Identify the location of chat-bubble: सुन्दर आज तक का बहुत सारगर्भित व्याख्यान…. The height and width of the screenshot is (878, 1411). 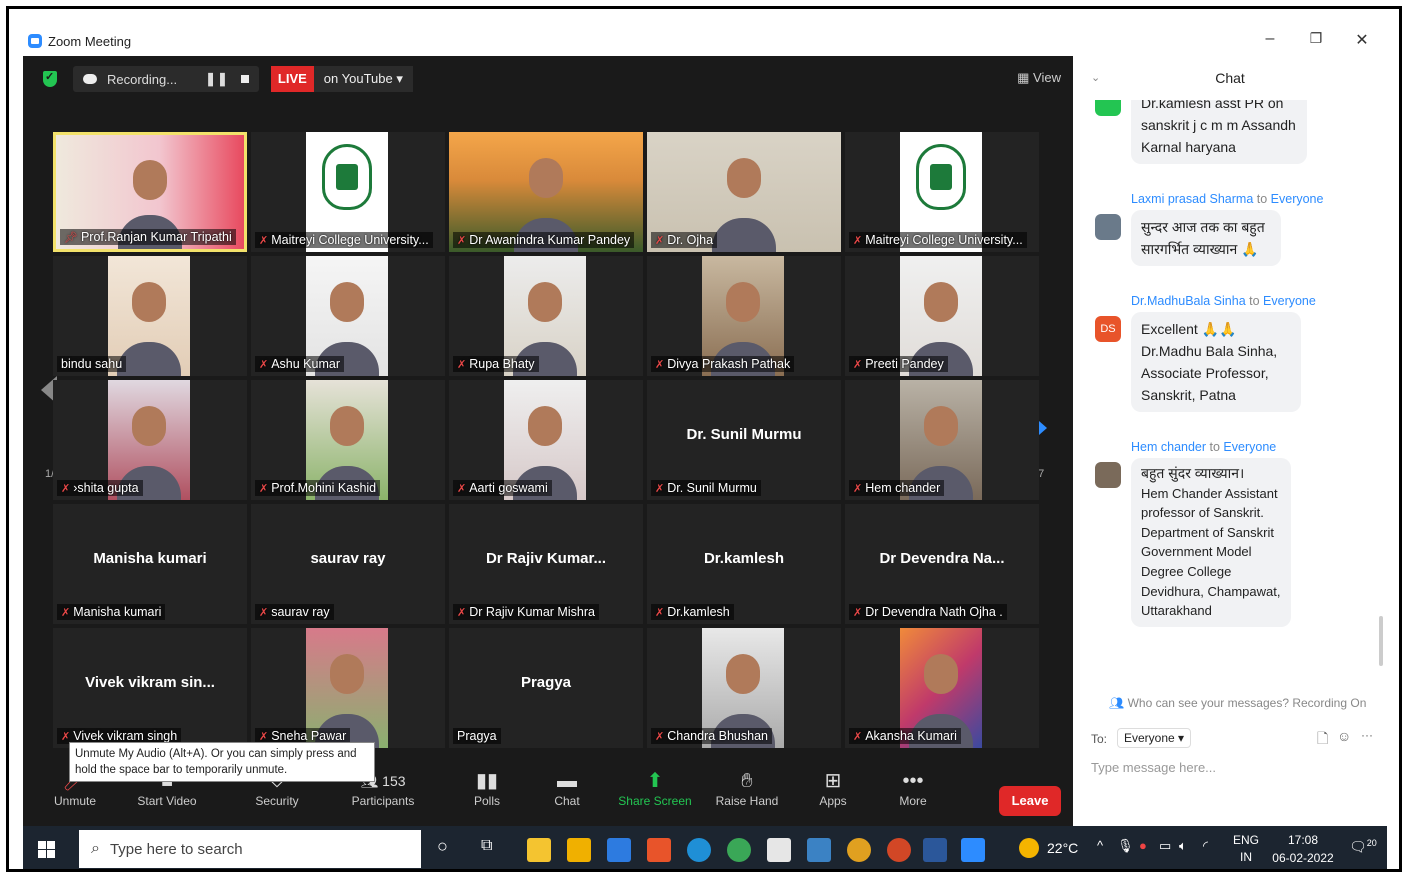
(1206, 238).